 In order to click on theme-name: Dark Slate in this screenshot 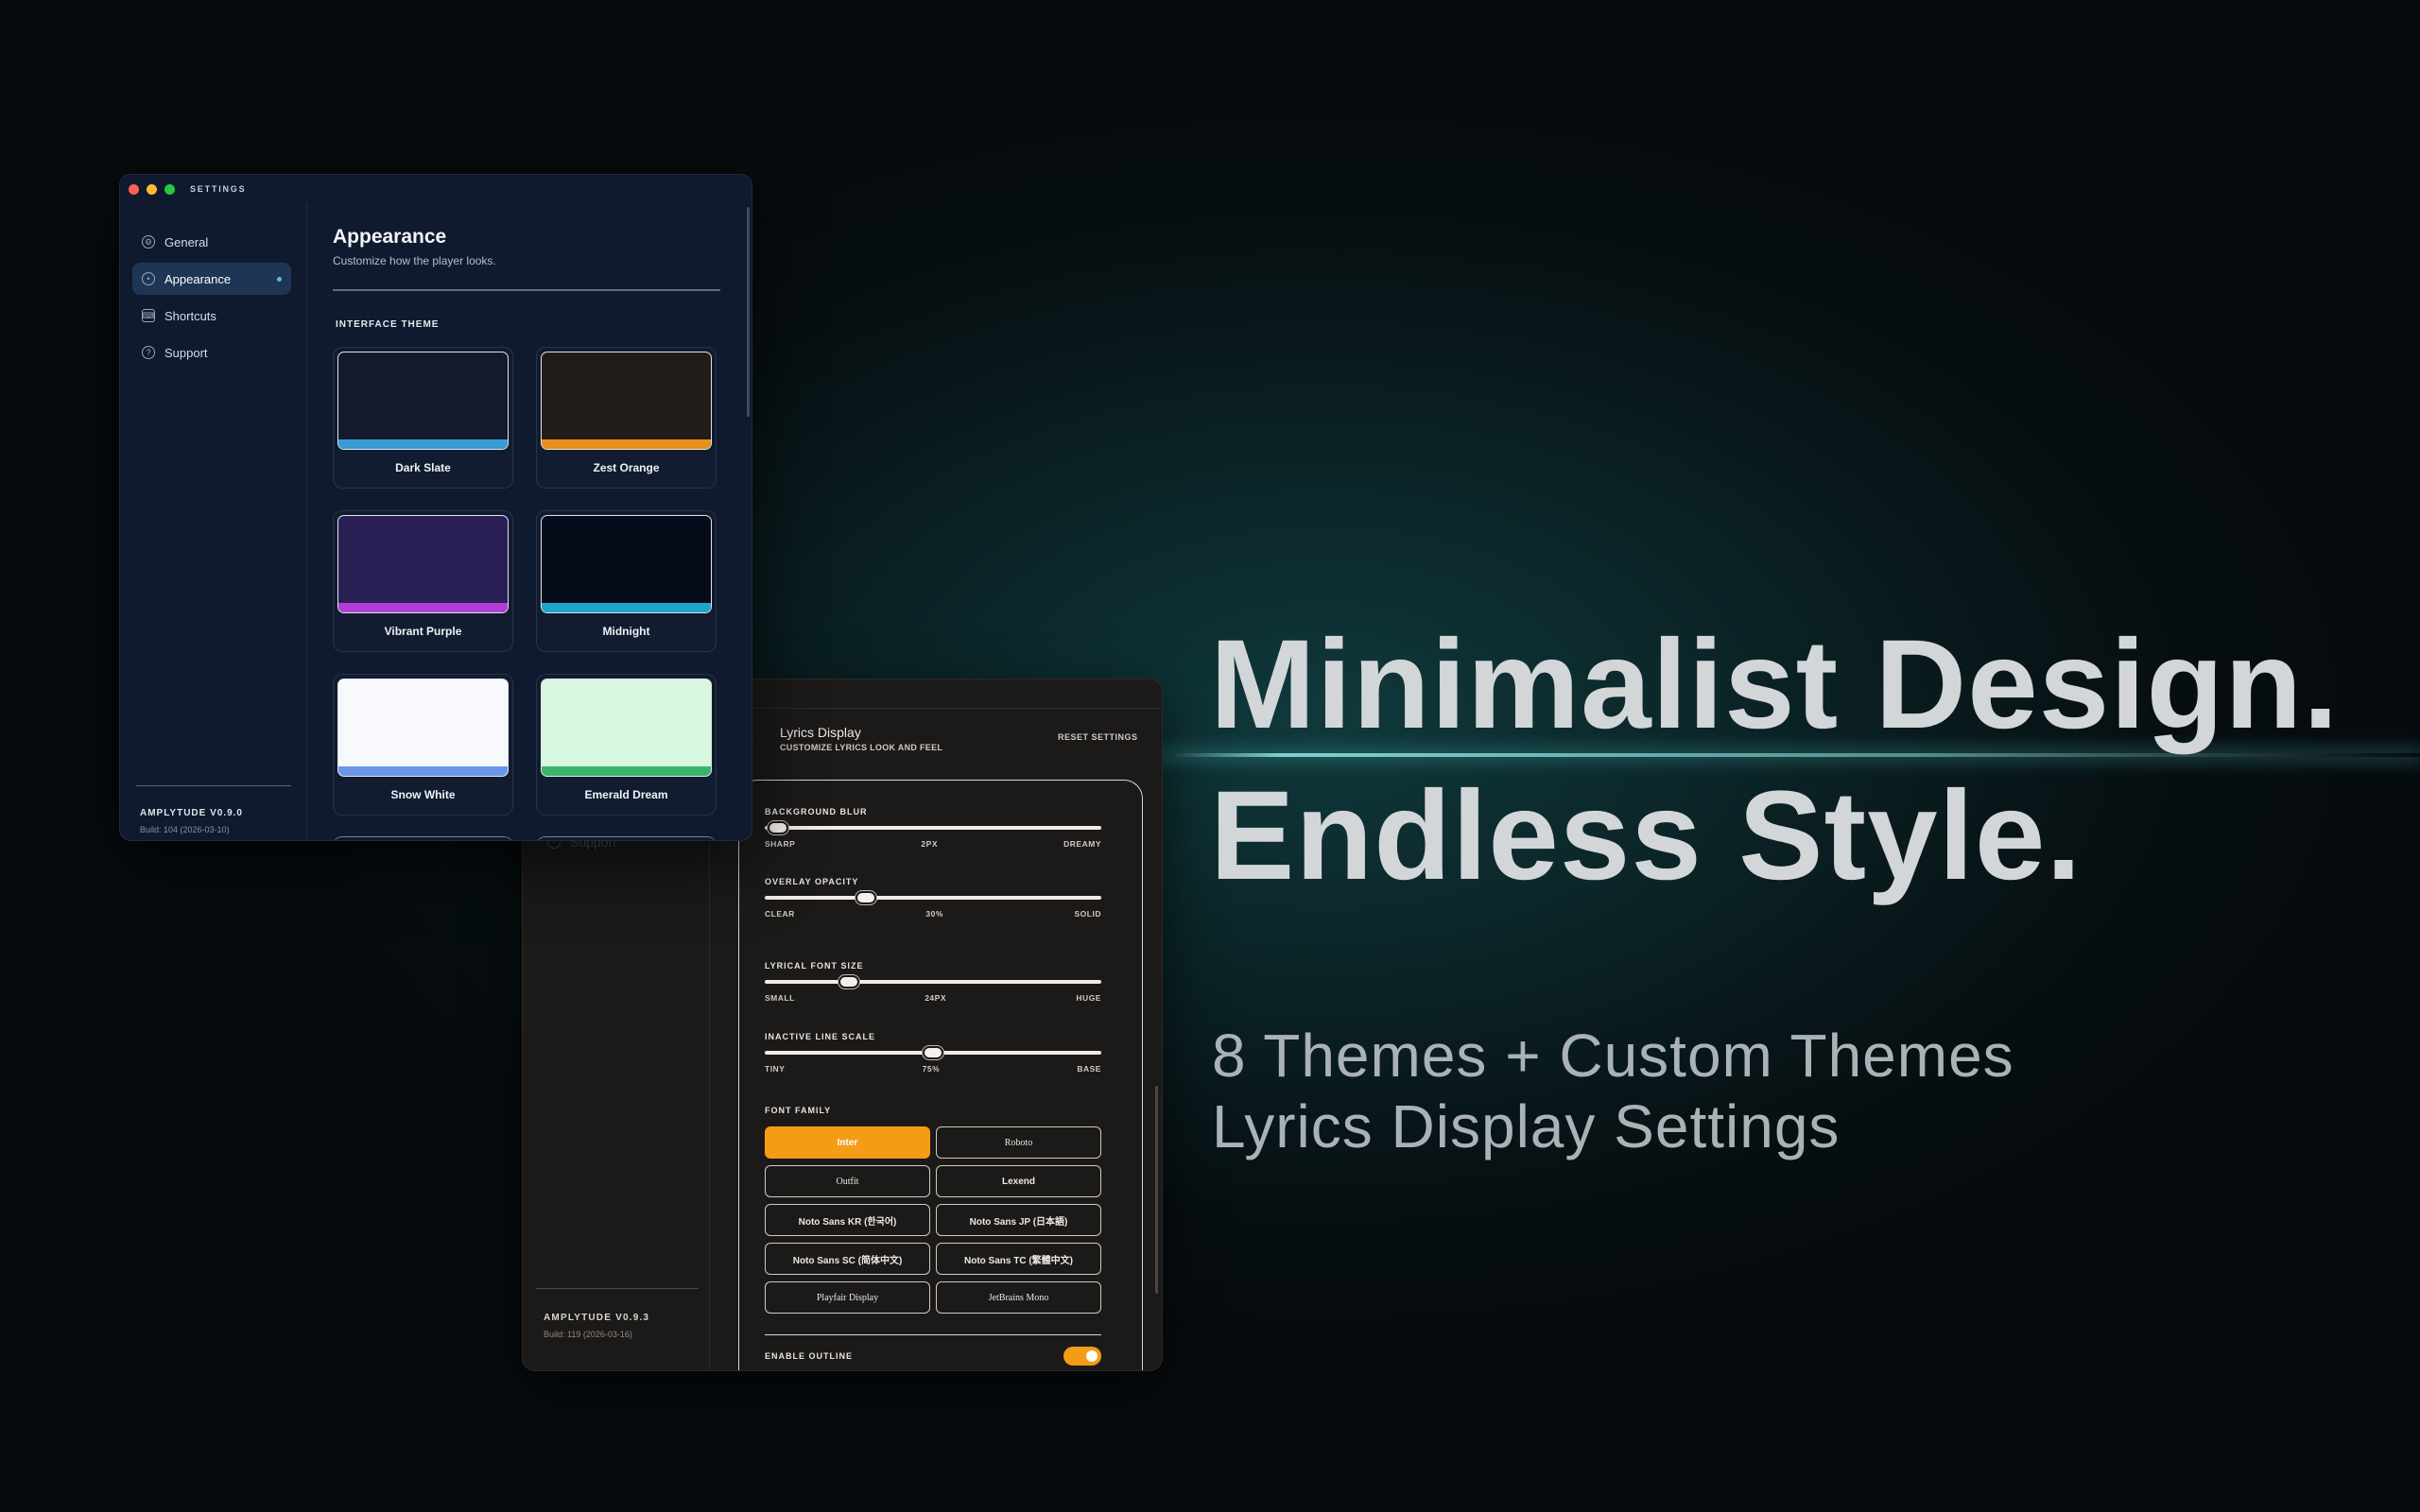, I will do `click(423, 467)`.